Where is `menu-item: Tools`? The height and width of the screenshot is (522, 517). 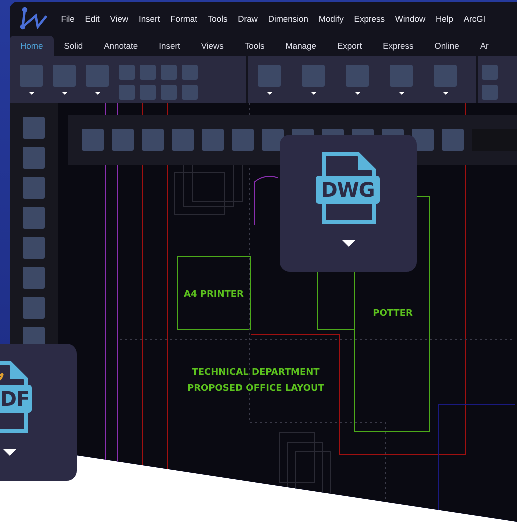
menu-item: Tools is located at coordinates (217, 19).